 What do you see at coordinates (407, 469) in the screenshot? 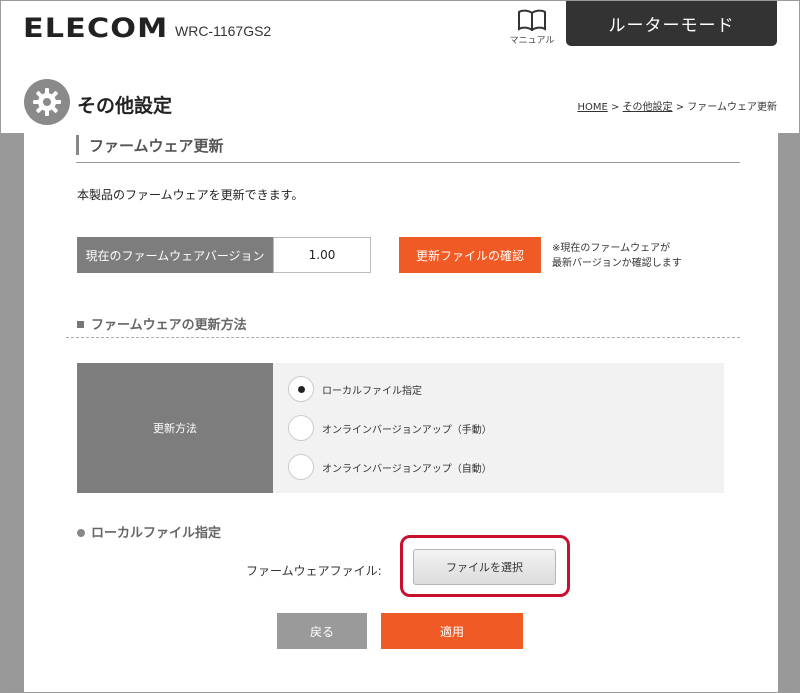
I see `option-label: オンラインバージョンアップ（自動）` at bounding box center [407, 469].